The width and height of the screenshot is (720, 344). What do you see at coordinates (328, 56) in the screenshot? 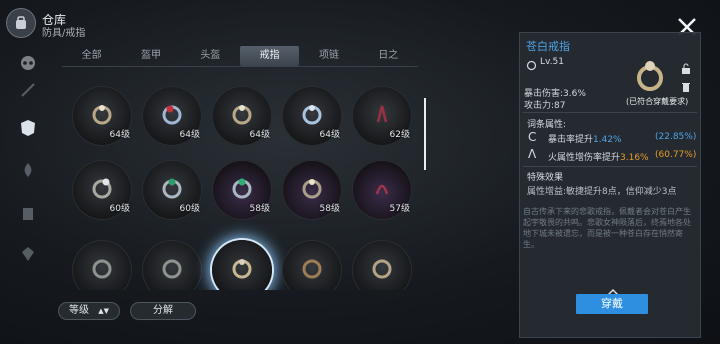
I see `tab-necklace: 项链` at bounding box center [328, 56].